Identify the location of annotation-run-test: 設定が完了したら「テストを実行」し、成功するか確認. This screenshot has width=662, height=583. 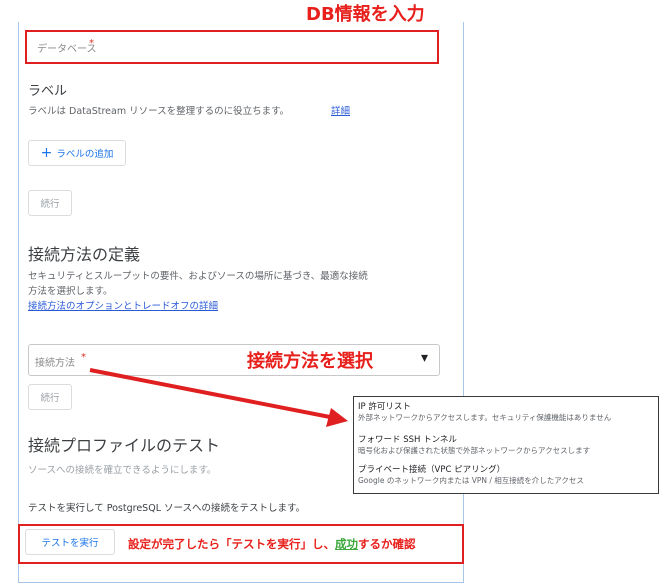
(272, 544).